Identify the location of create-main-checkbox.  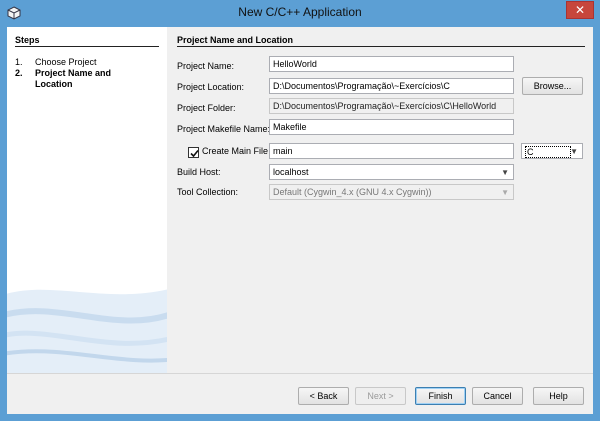
(193, 152).